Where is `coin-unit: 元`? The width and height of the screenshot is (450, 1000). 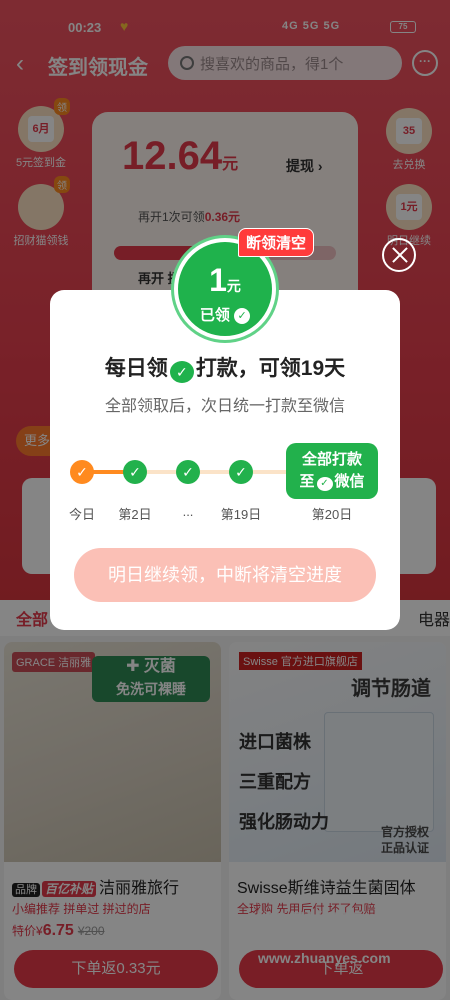
coin-unit: 元 is located at coordinates (233, 286).